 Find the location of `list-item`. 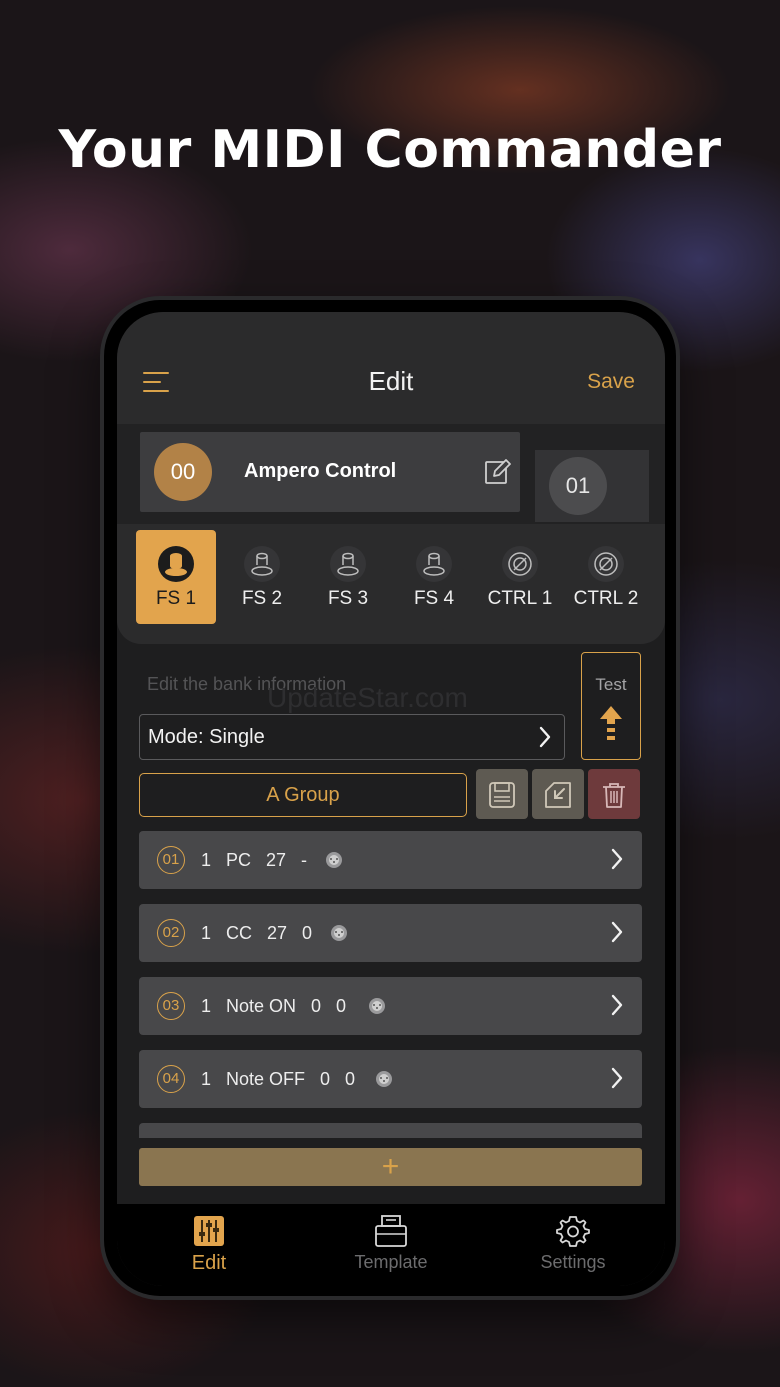

list-item is located at coordinates (390, 1130).